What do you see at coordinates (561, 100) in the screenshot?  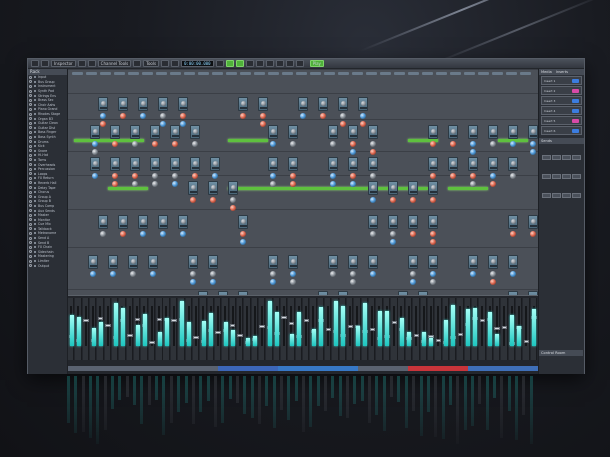 I see `insert-slot: Insert 3` at bounding box center [561, 100].